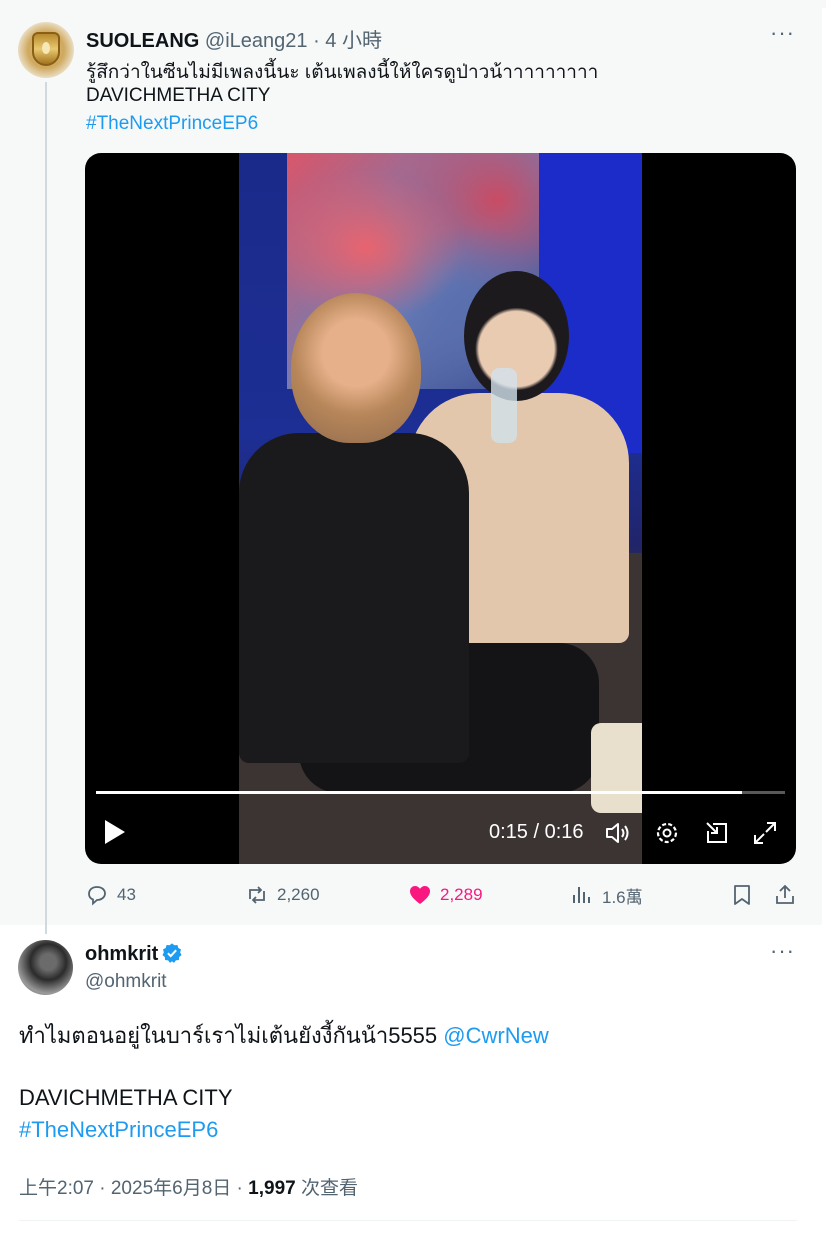 The image size is (826, 1236). What do you see at coordinates (420, 895) in the screenshot?
I see `heart-icon` at bounding box center [420, 895].